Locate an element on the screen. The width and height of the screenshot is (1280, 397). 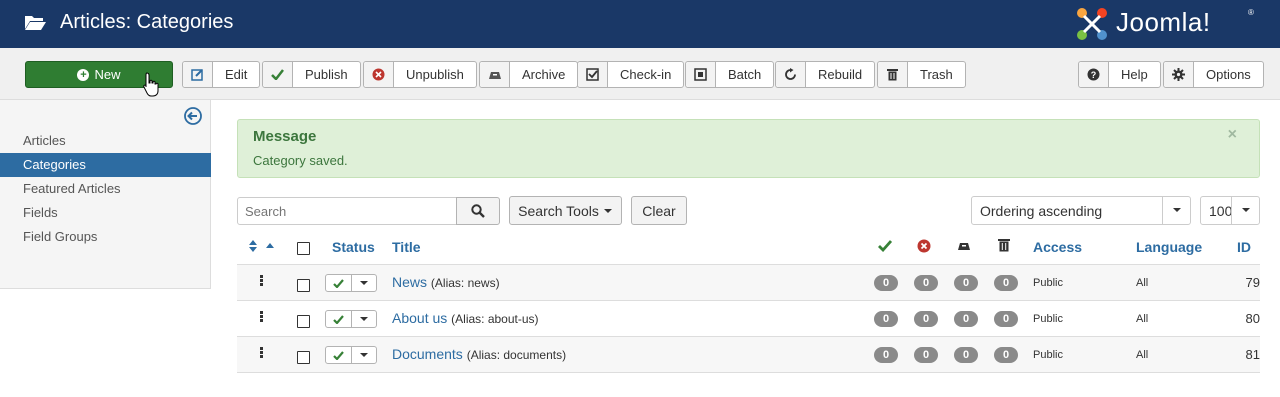
checkin-button: Check-in is located at coordinates (631, 74).